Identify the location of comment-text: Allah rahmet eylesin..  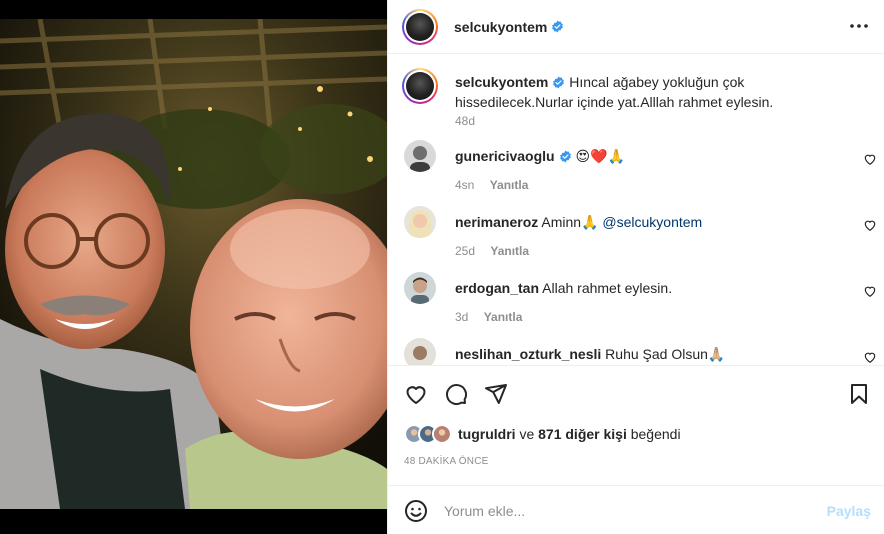
(607, 288).